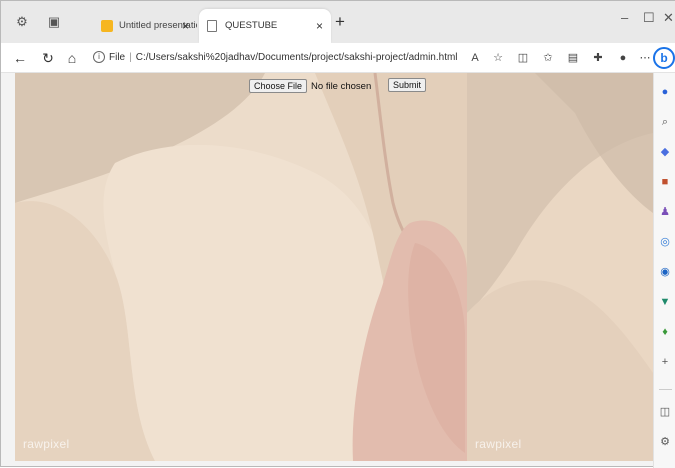 The image size is (675, 468). Describe the element at coordinates (498, 58) in the screenshot. I see `favorite-star-icon: ☆` at that location.